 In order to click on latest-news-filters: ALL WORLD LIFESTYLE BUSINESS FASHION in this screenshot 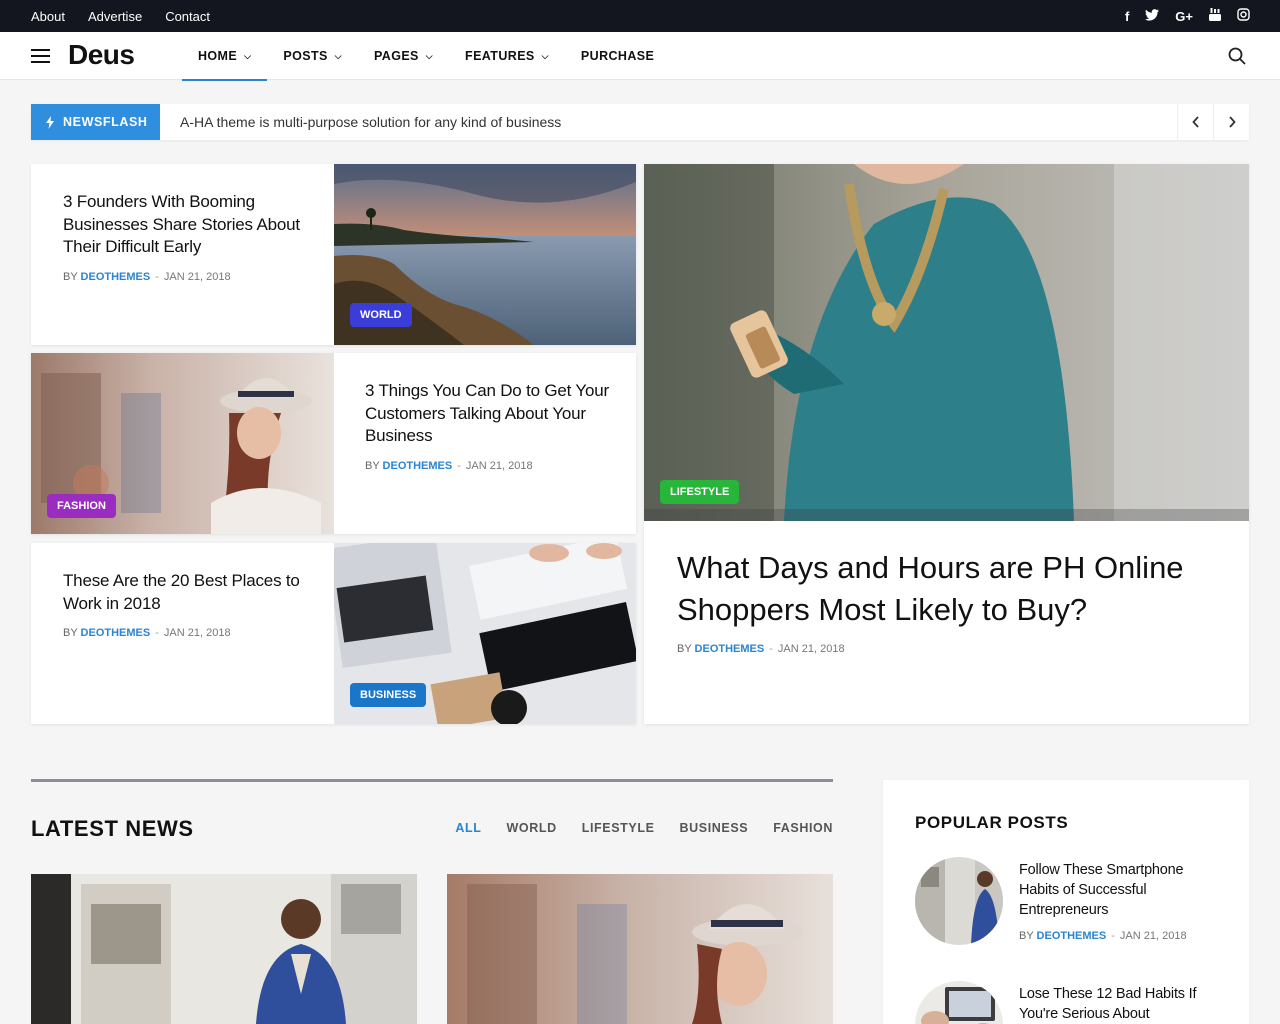, I will do `click(644, 828)`.